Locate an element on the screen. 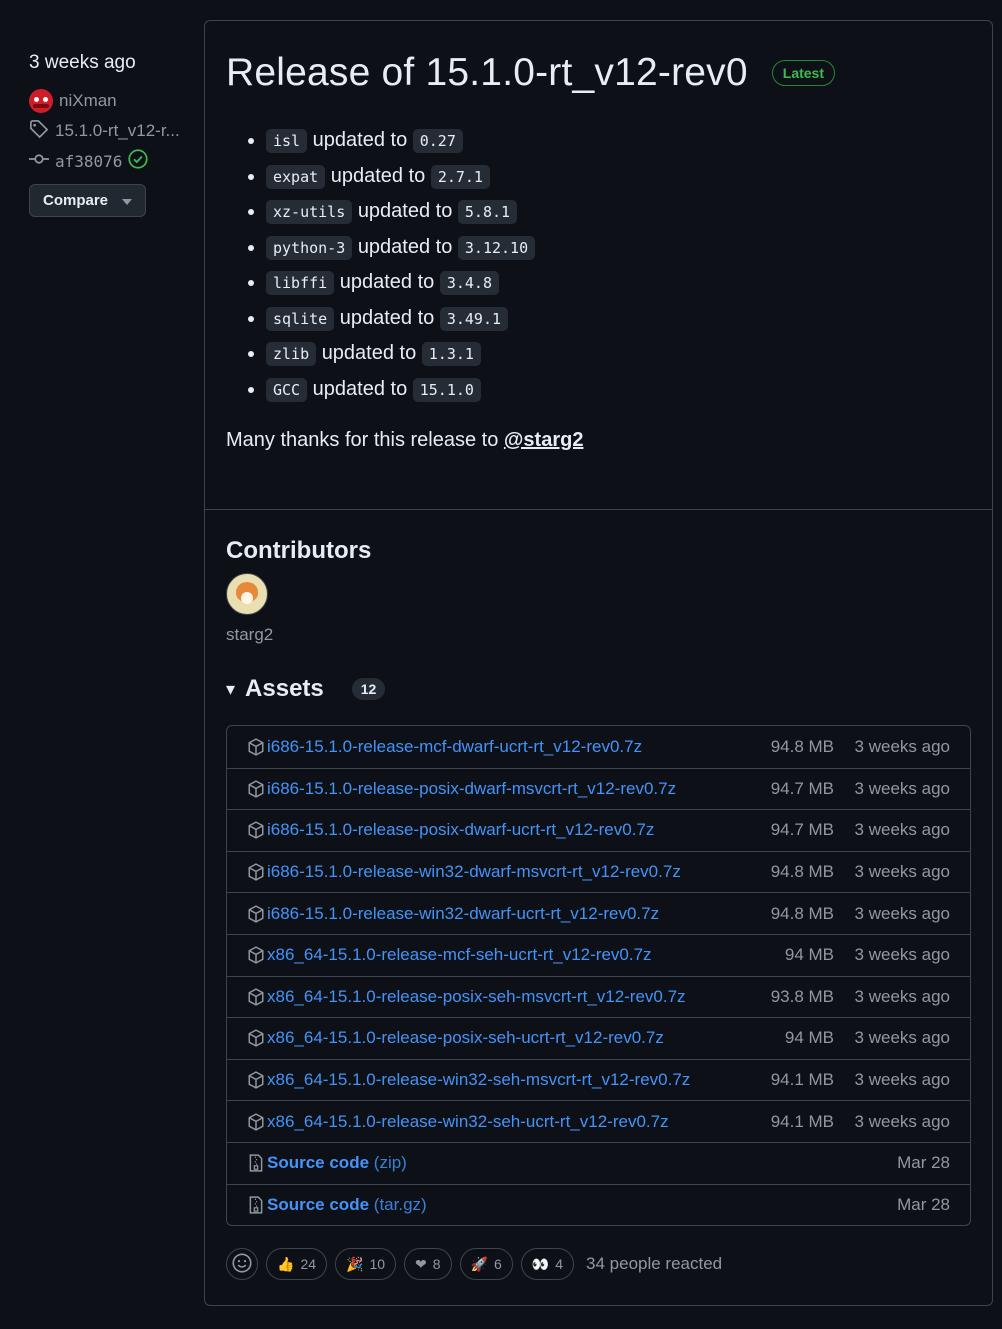 The image size is (1002, 1329). version-value: 3.49.1 is located at coordinates (474, 318).